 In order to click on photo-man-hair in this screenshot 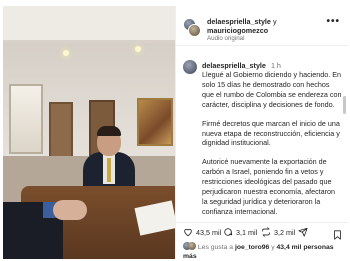, I will do `click(109, 131)`.